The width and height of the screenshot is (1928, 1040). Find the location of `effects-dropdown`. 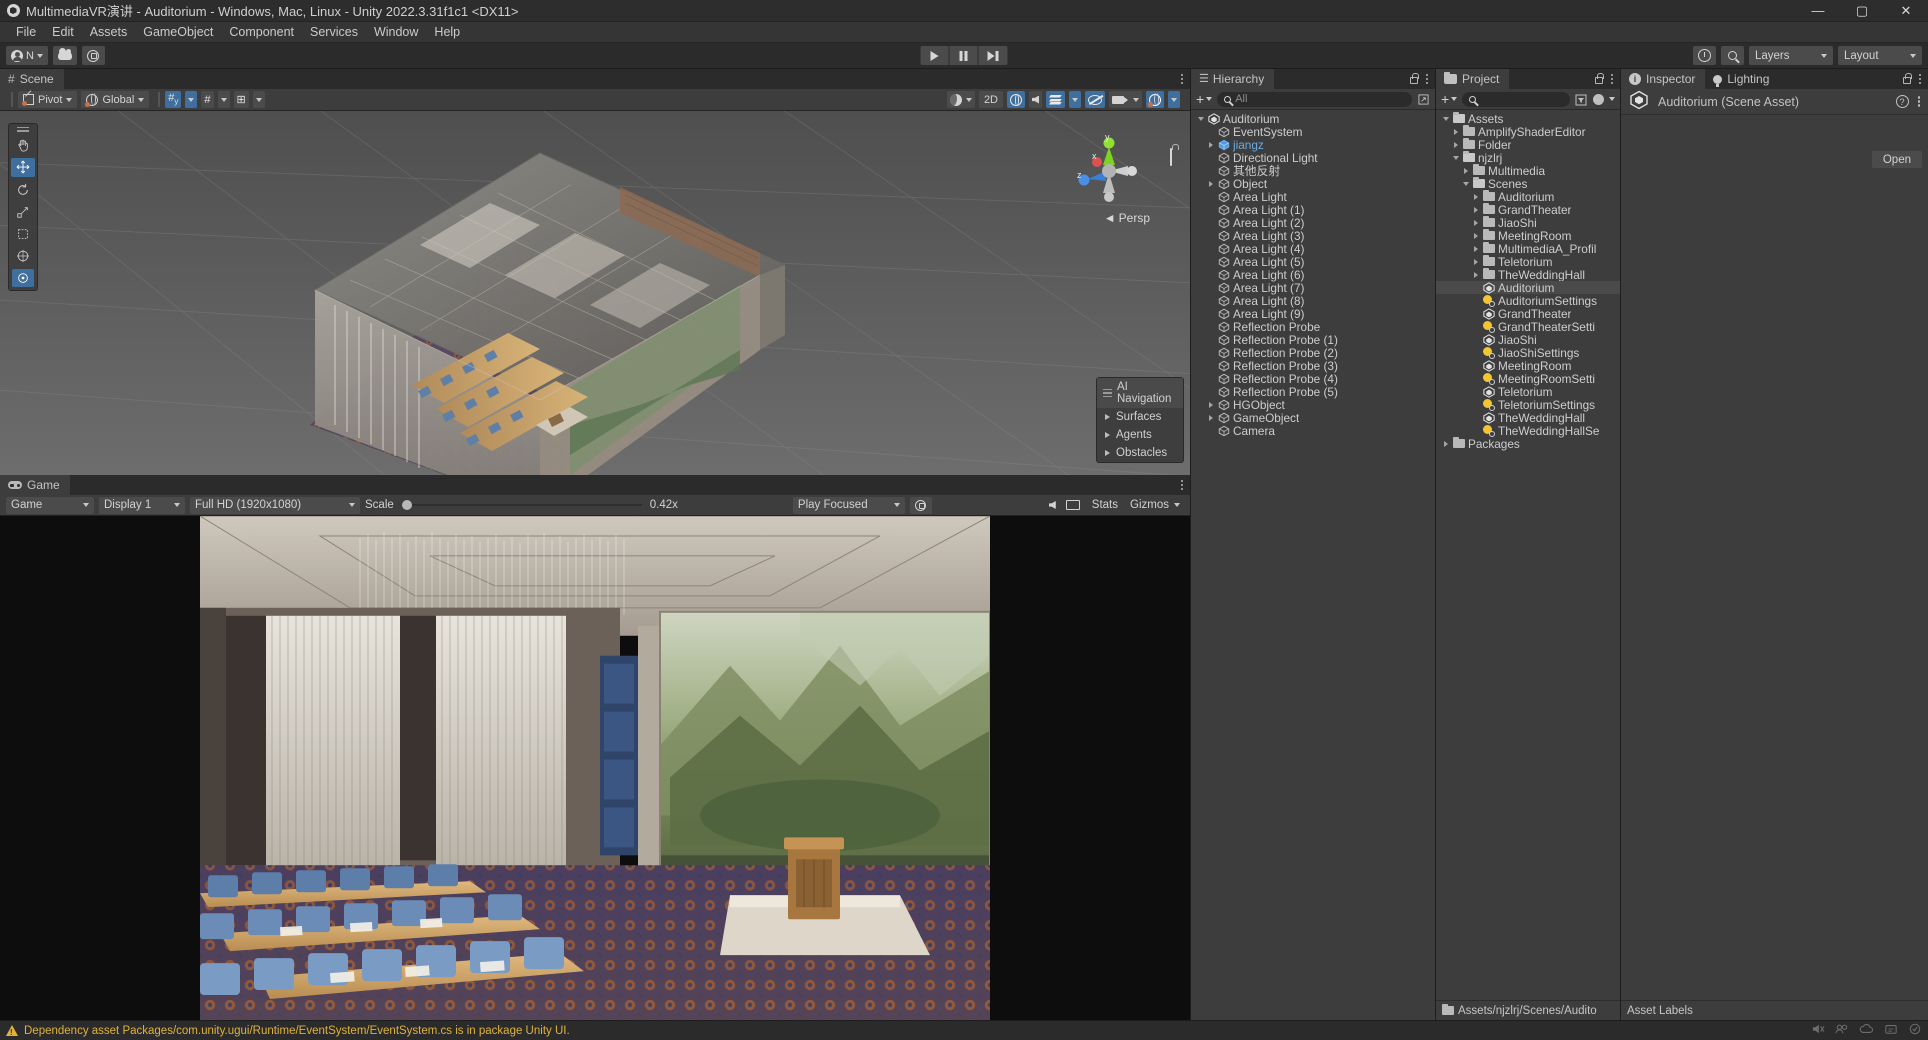

effects-dropdown is located at coordinates (1075, 99).